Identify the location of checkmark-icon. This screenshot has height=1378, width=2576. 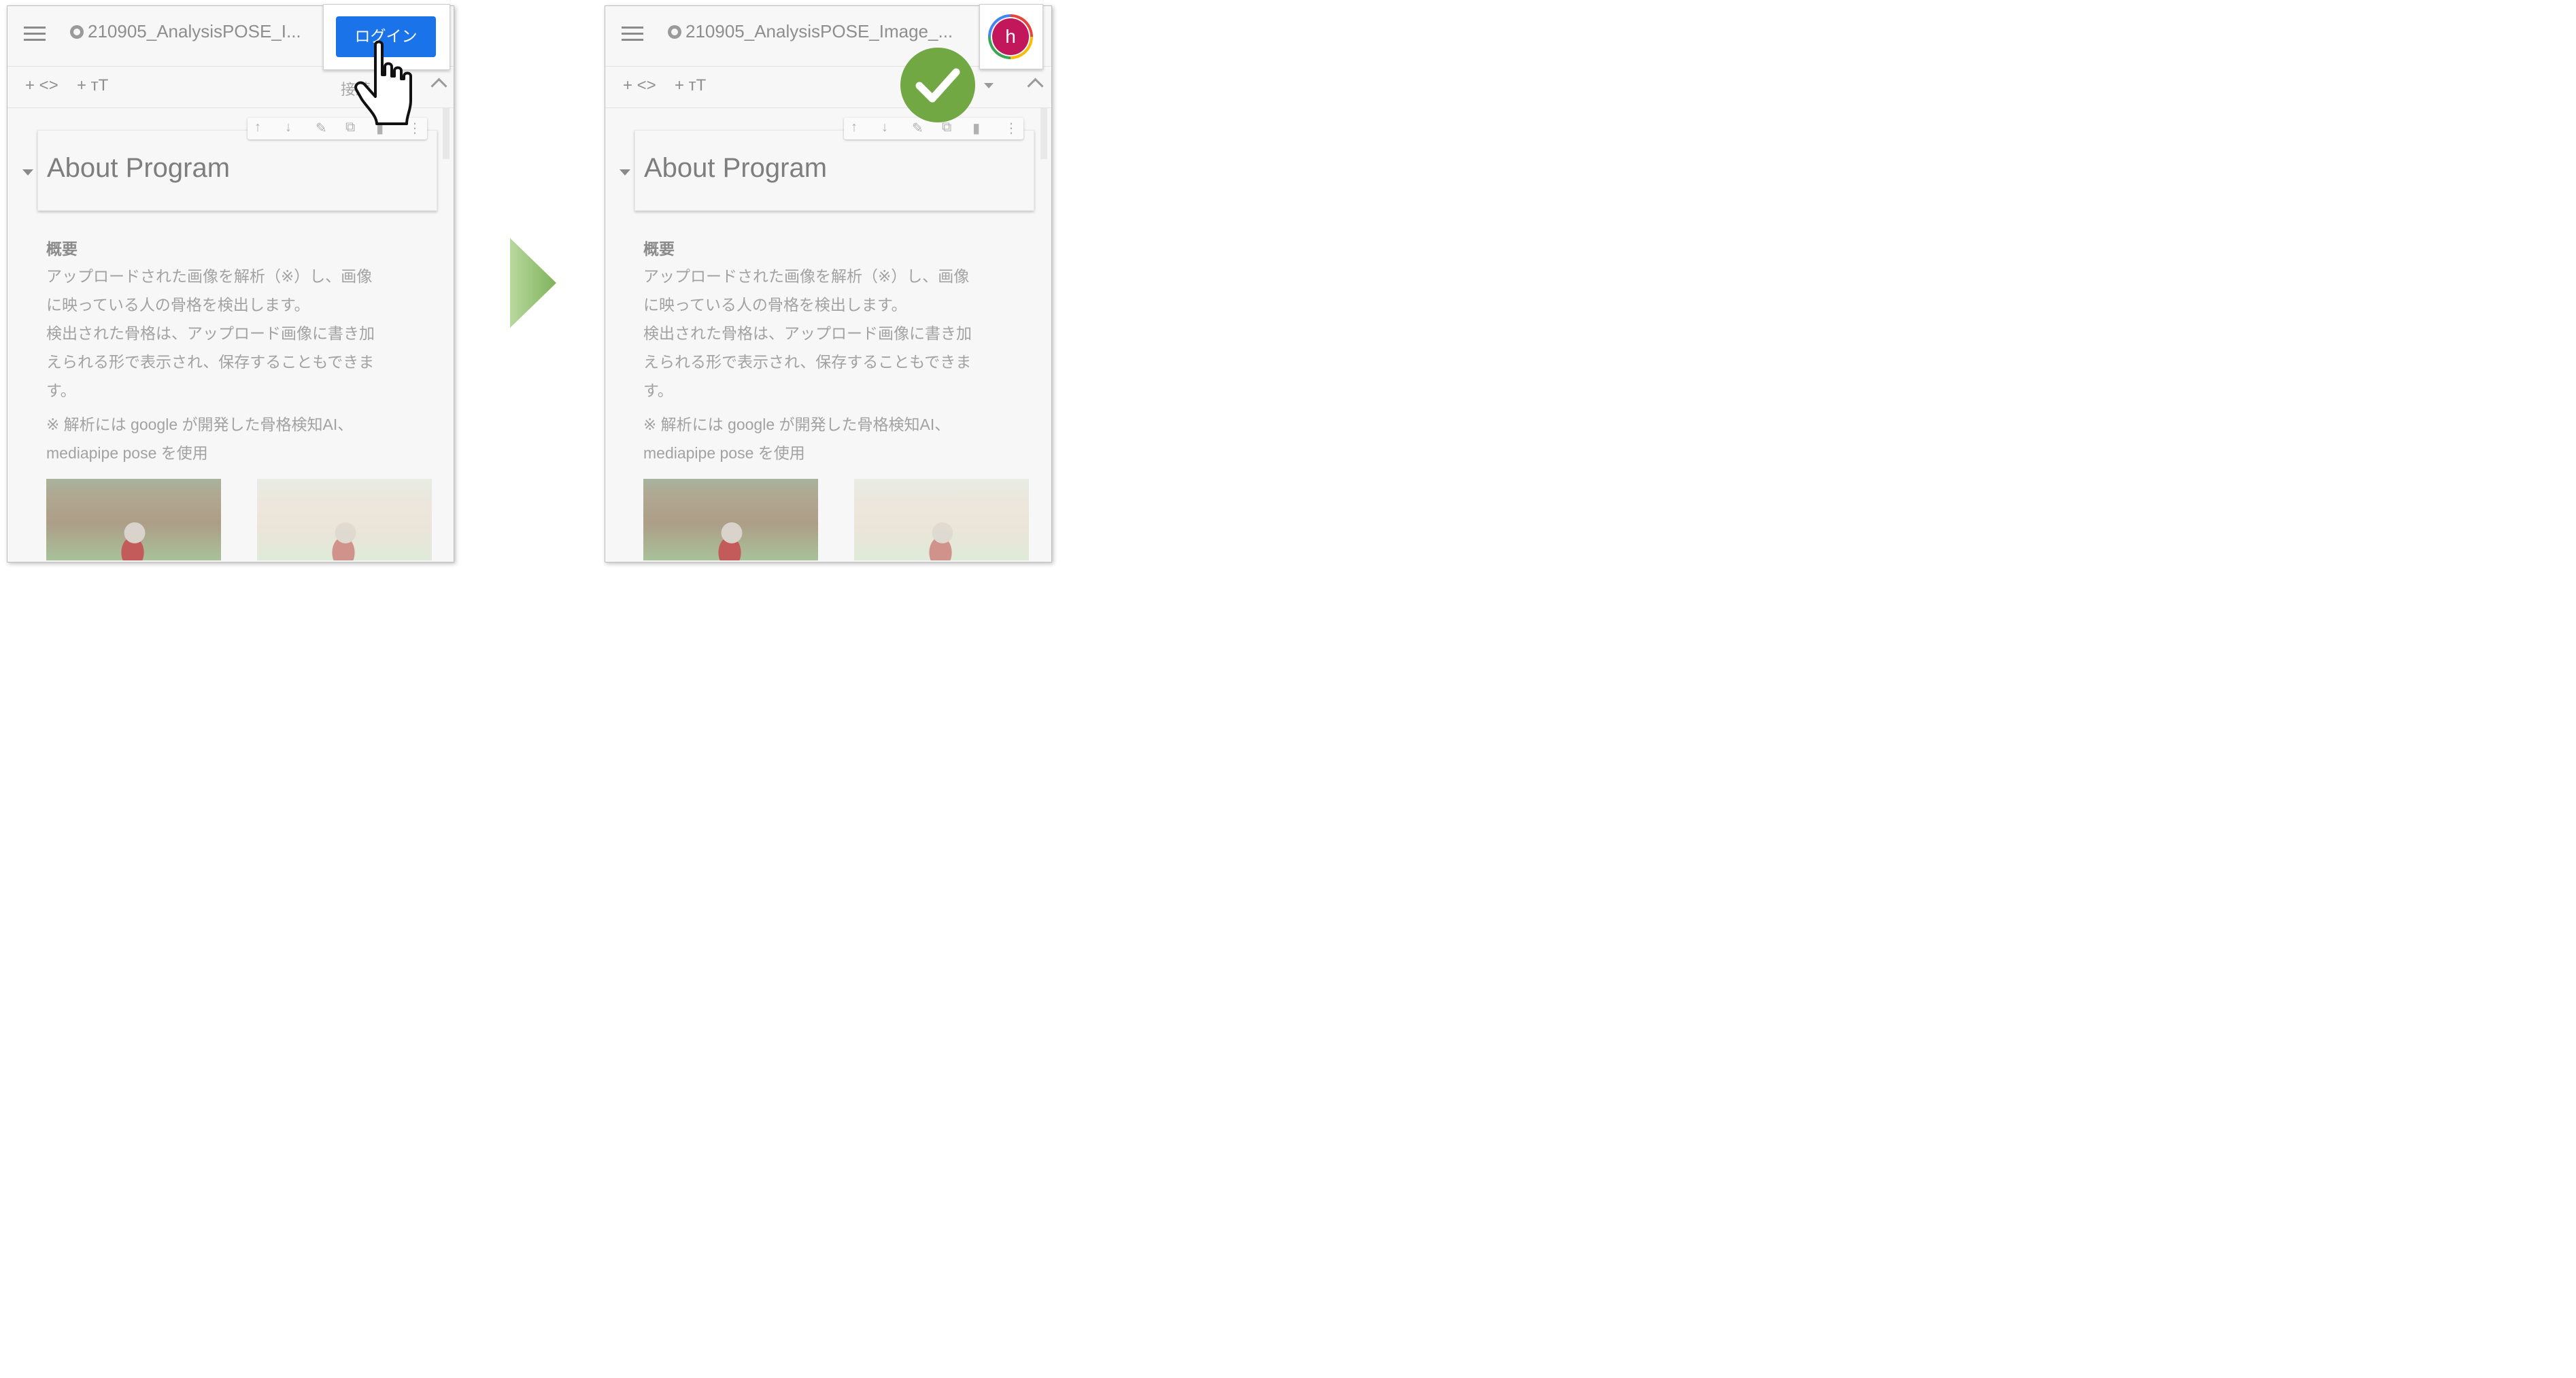
(937, 85).